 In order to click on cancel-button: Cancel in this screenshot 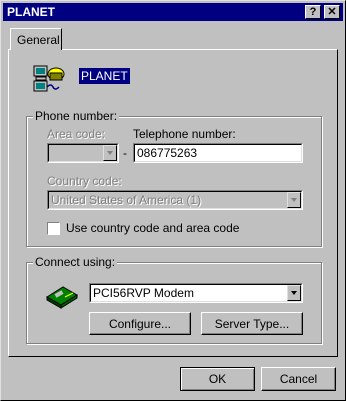, I will do `click(298, 379)`.